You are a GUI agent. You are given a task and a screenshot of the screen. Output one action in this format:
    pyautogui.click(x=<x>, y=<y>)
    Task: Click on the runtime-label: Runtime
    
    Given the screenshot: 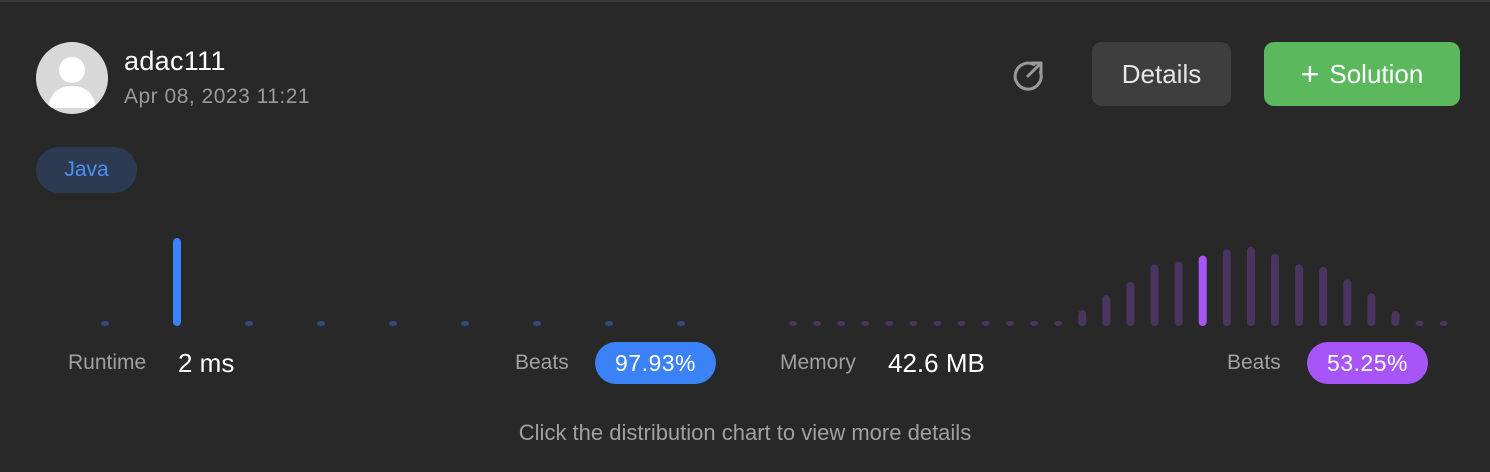 What is the action you would take?
    pyautogui.click(x=107, y=362)
    